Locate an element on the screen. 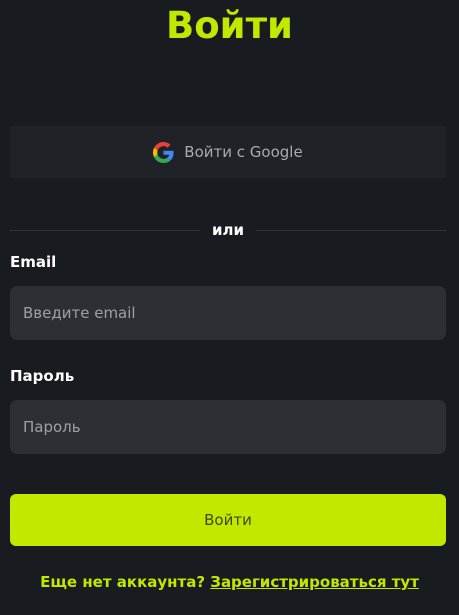 This screenshot has height=615, width=459. password-label: Пароль is located at coordinates (42, 376).